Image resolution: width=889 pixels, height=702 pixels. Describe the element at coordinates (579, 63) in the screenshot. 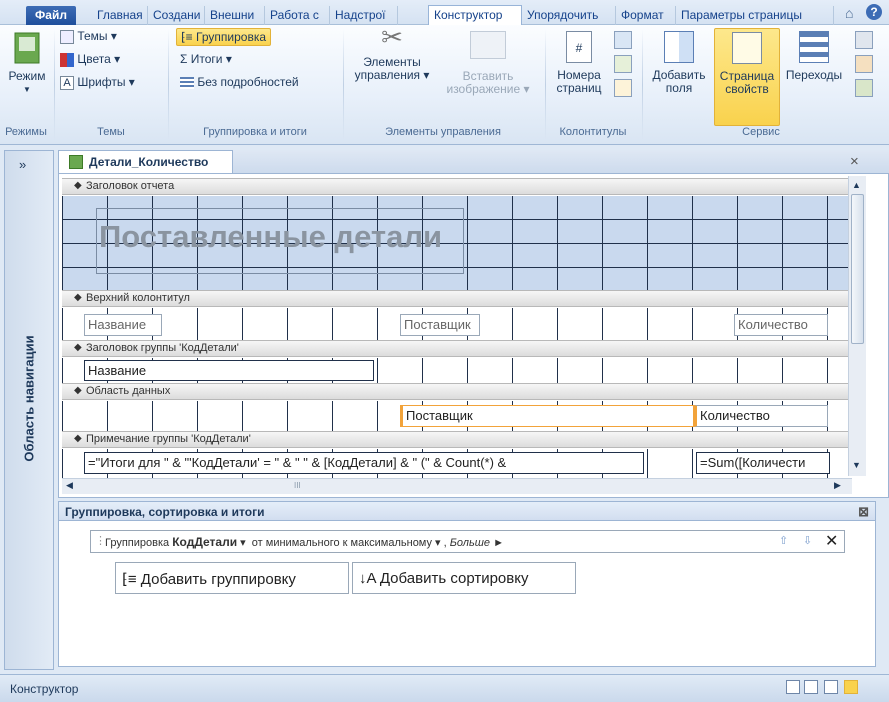

I see `page-numbers-button: # Номера страниц` at that location.